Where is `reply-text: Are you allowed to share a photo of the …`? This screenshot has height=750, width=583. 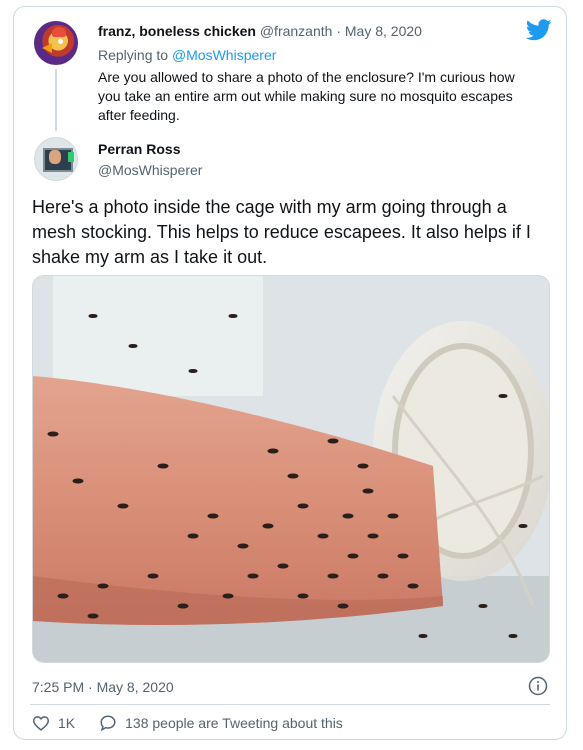
reply-text: Are you allowed to share a photo of the … is located at coordinates (306, 96).